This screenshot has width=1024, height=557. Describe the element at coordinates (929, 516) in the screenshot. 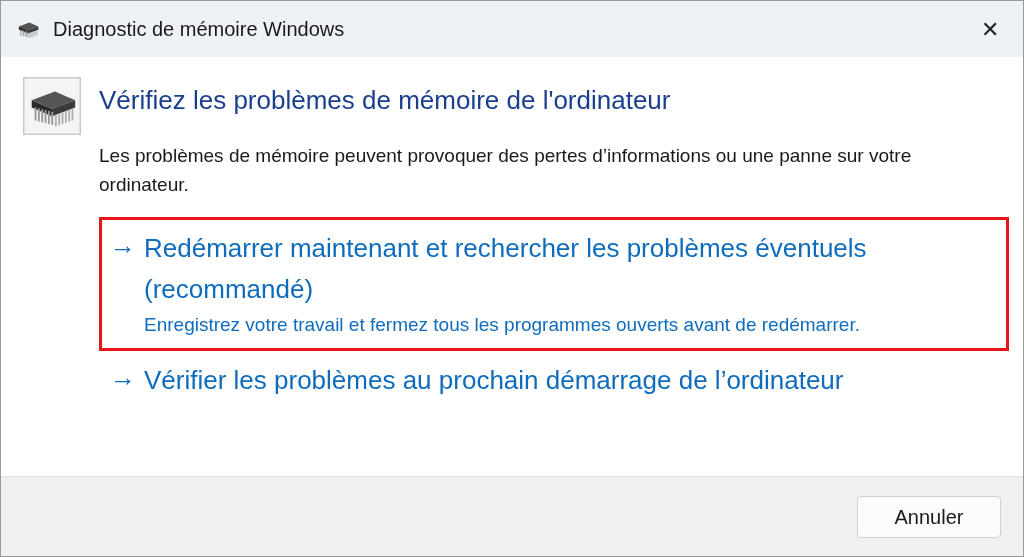

I see `cancel-button: Annuler` at that location.